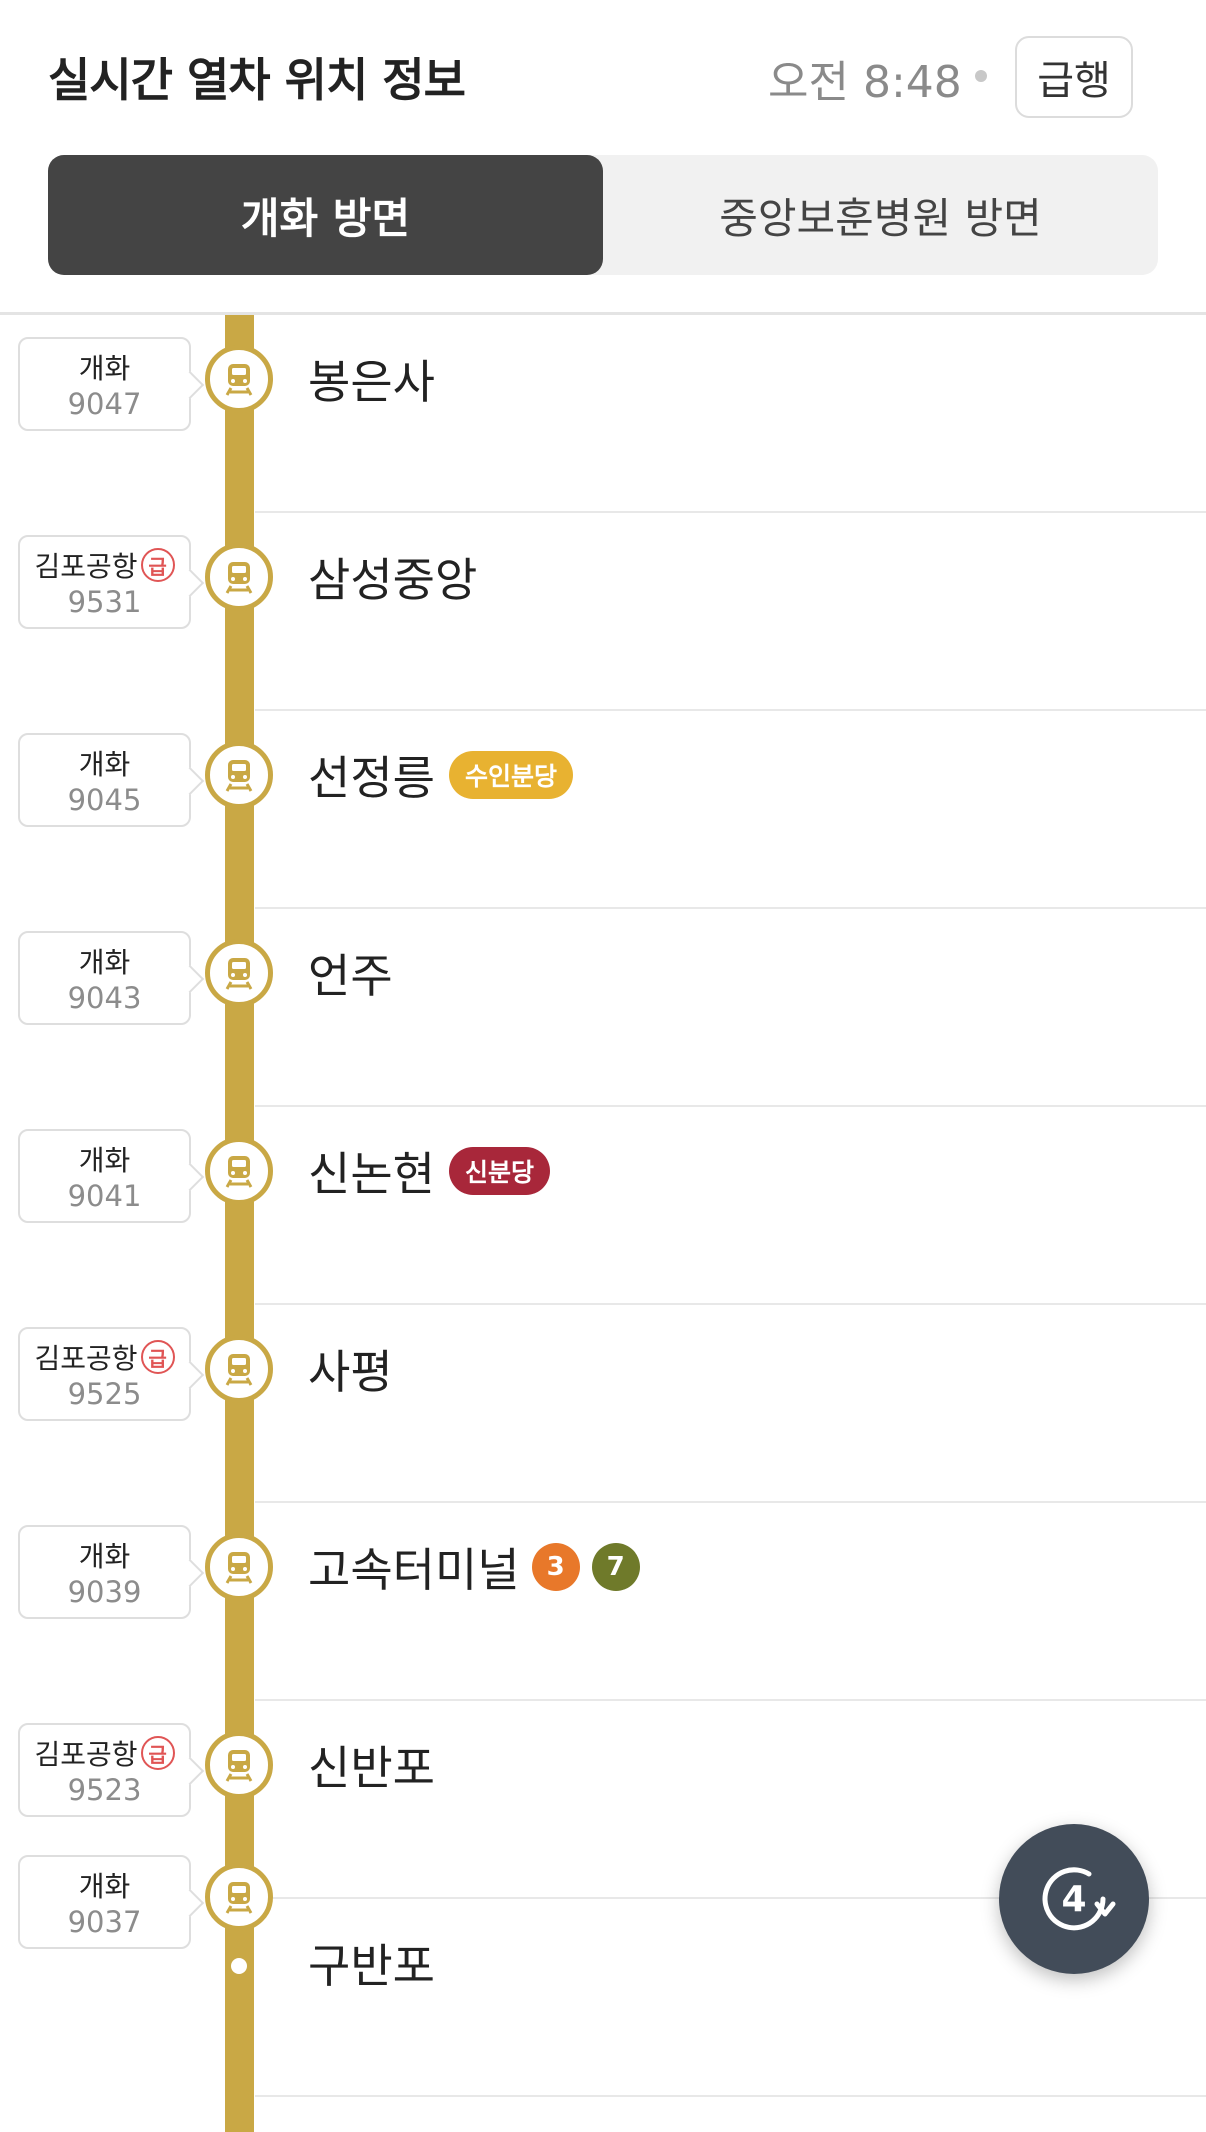 The image size is (1206, 2132). I want to click on station-name: 삼성중앙, so click(392, 577).